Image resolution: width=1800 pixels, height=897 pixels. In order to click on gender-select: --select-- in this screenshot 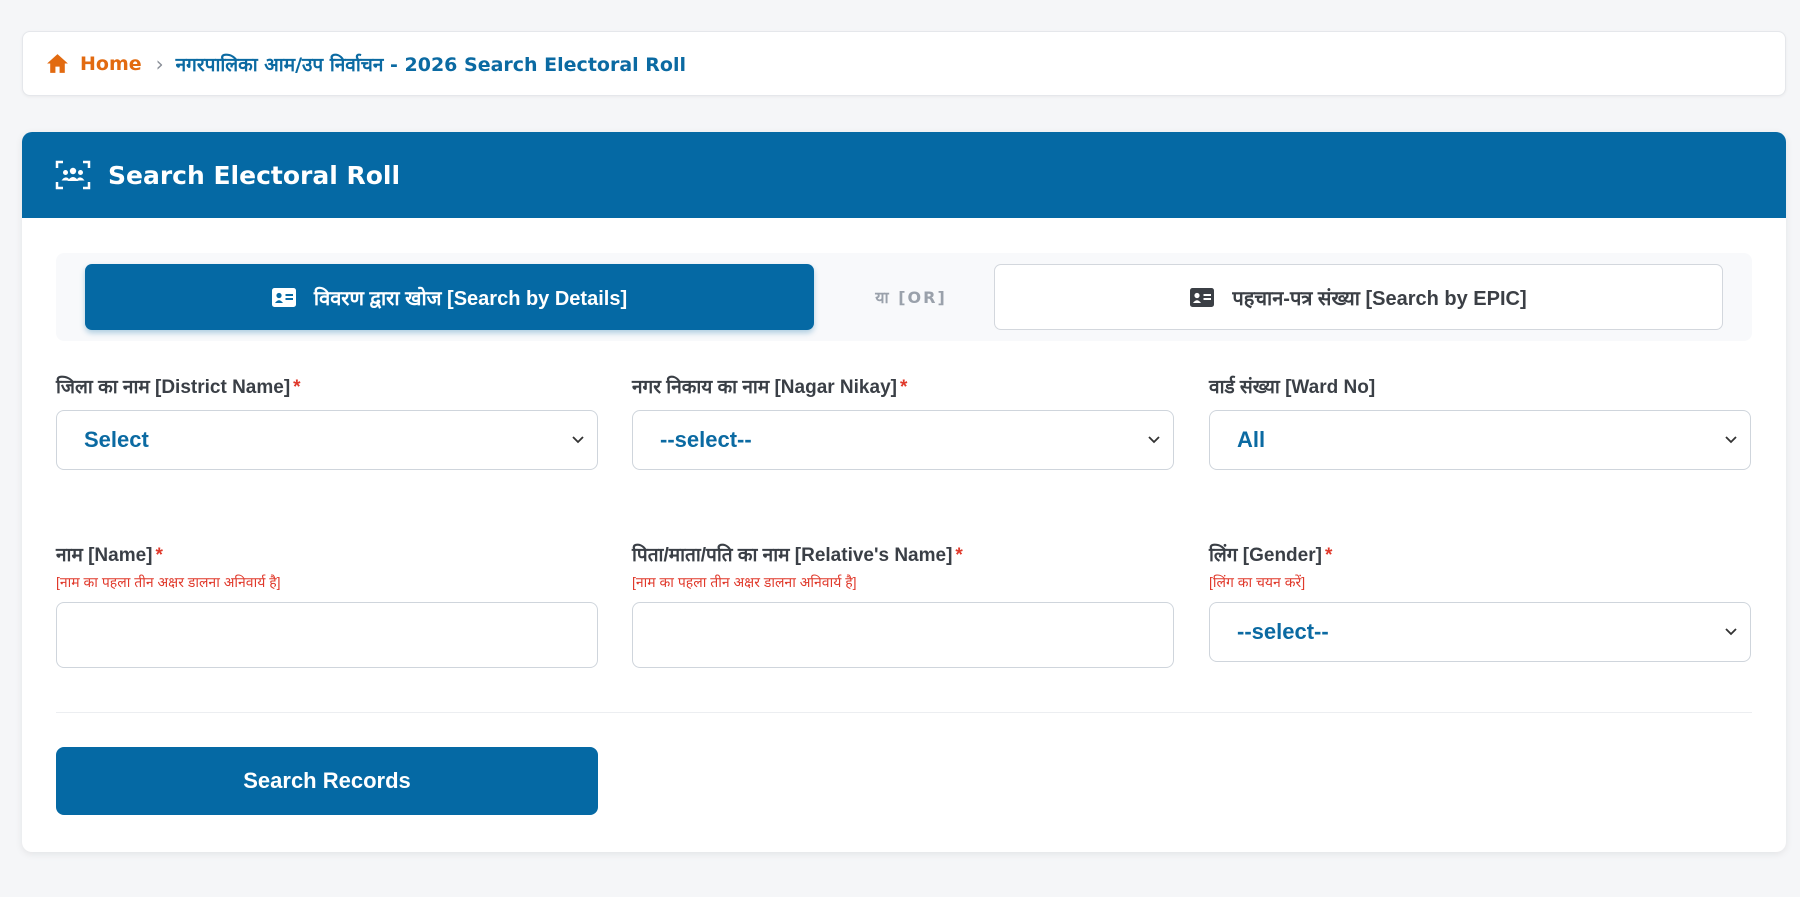, I will do `click(1480, 632)`.